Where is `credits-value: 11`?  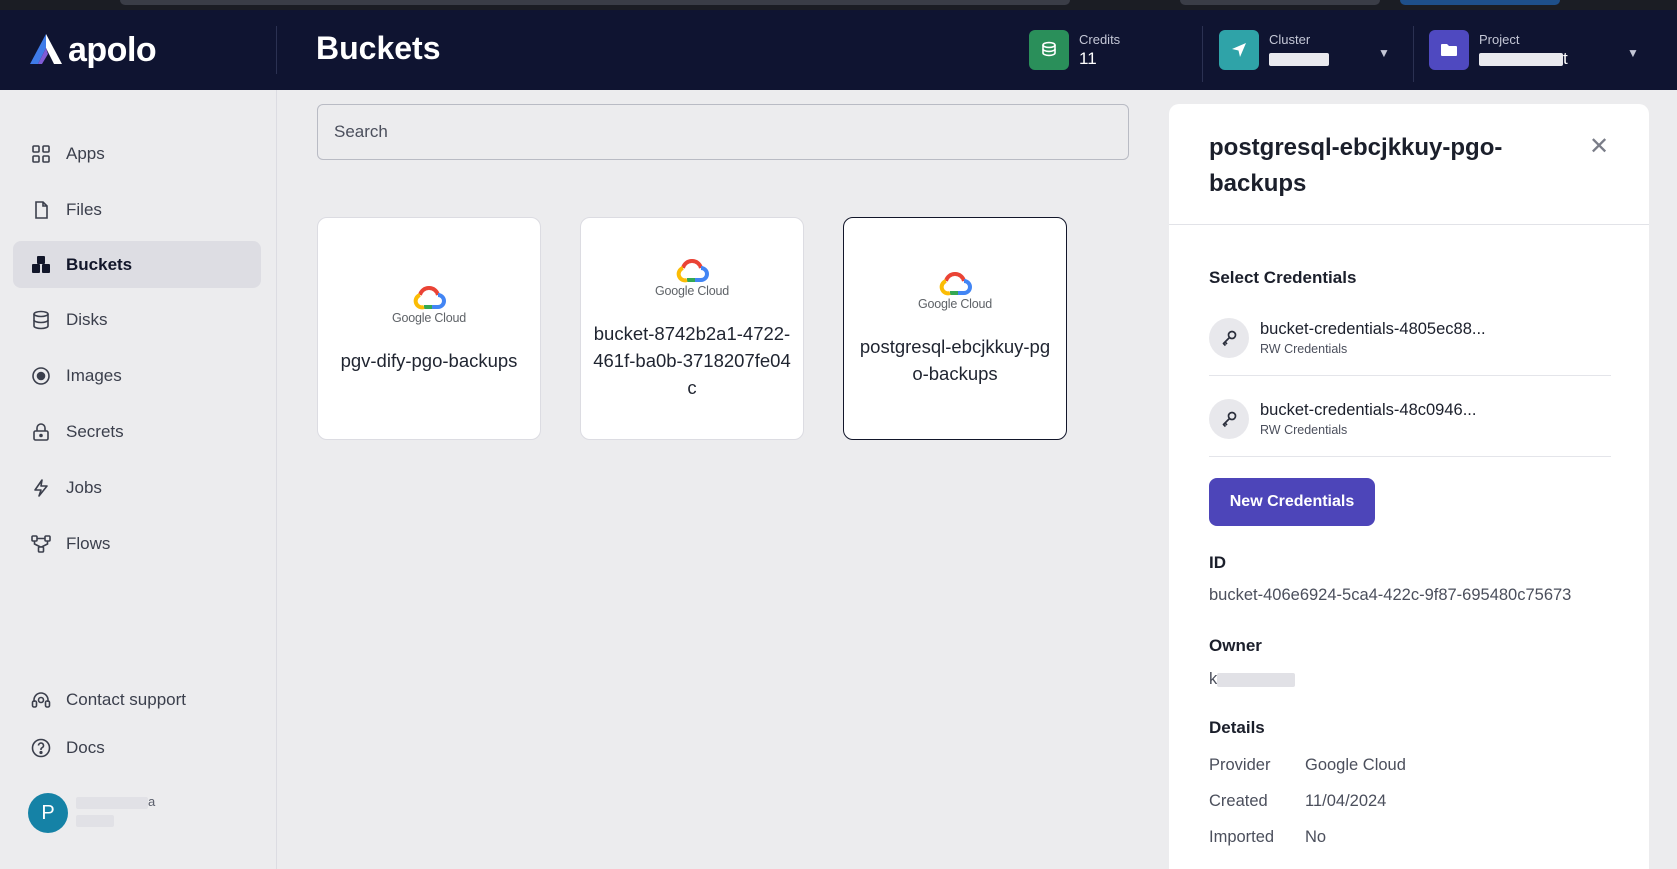 credits-value: 11 is located at coordinates (1088, 58).